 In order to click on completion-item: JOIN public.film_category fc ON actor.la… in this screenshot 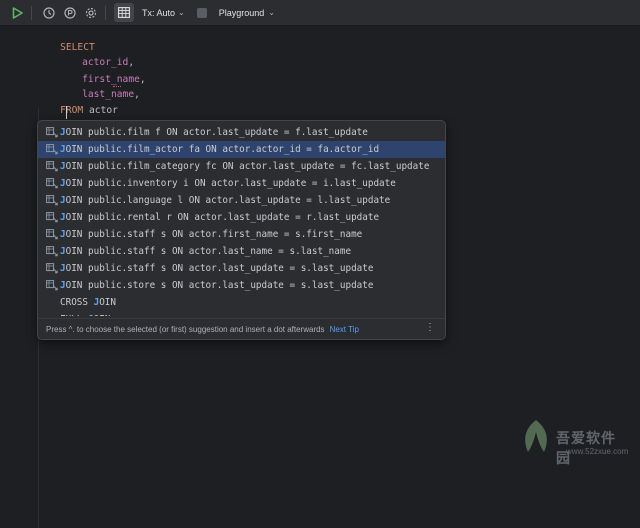, I will do `click(241, 166)`.